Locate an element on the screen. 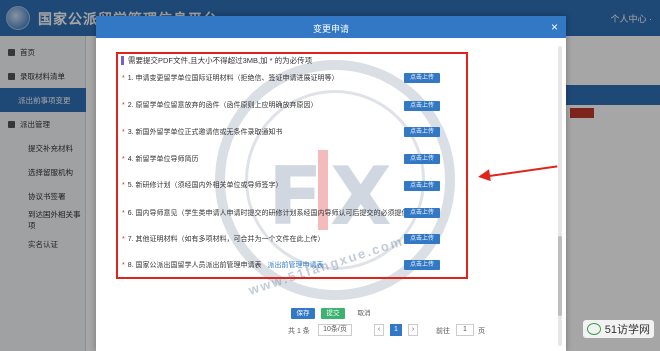 This screenshot has width=660, height=351. upload-button-7: 点击上传 is located at coordinates (422, 239).